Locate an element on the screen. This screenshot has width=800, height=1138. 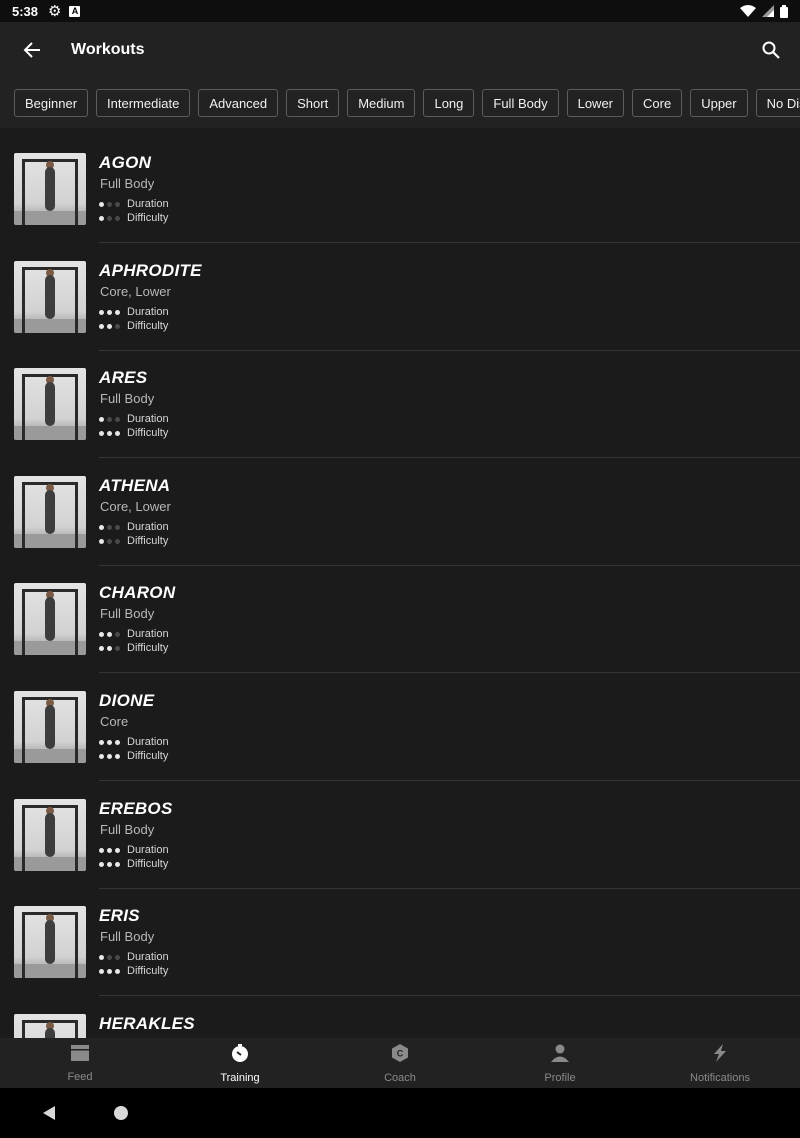
workout-row-agon: AGON Full Body Duration Difficulty is located at coordinates (400, 185).